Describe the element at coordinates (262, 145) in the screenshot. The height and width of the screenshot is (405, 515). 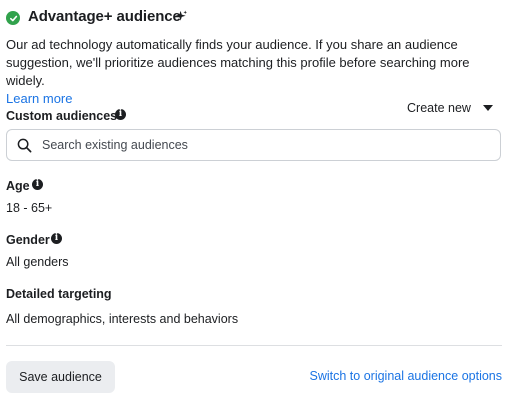
I see `search-input` at that location.